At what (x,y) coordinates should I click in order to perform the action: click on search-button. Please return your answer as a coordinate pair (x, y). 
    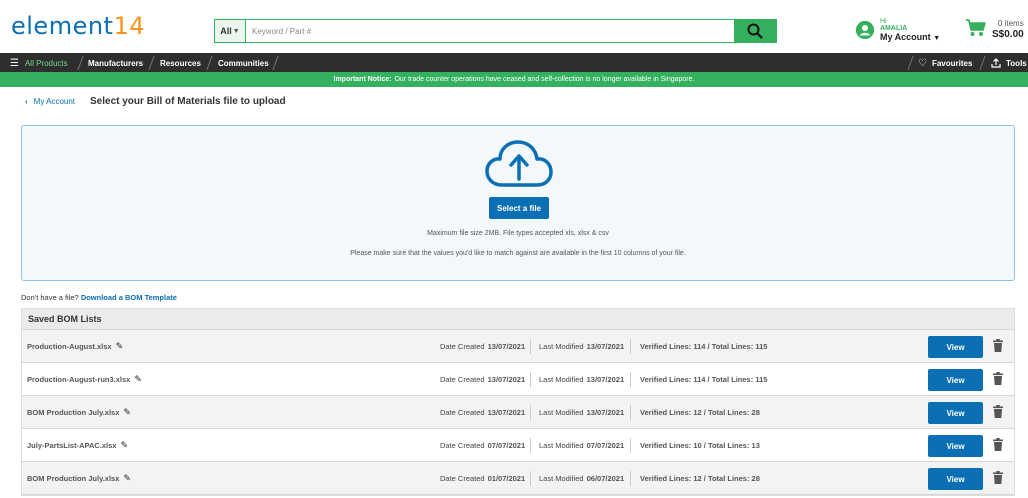
    Looking at the image, I should click on (755, 31).